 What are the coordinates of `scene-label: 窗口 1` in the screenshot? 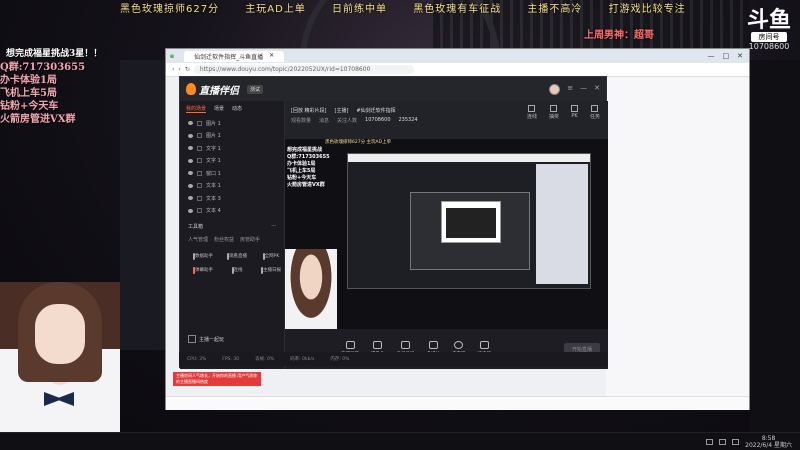 It's located at (213, 173).